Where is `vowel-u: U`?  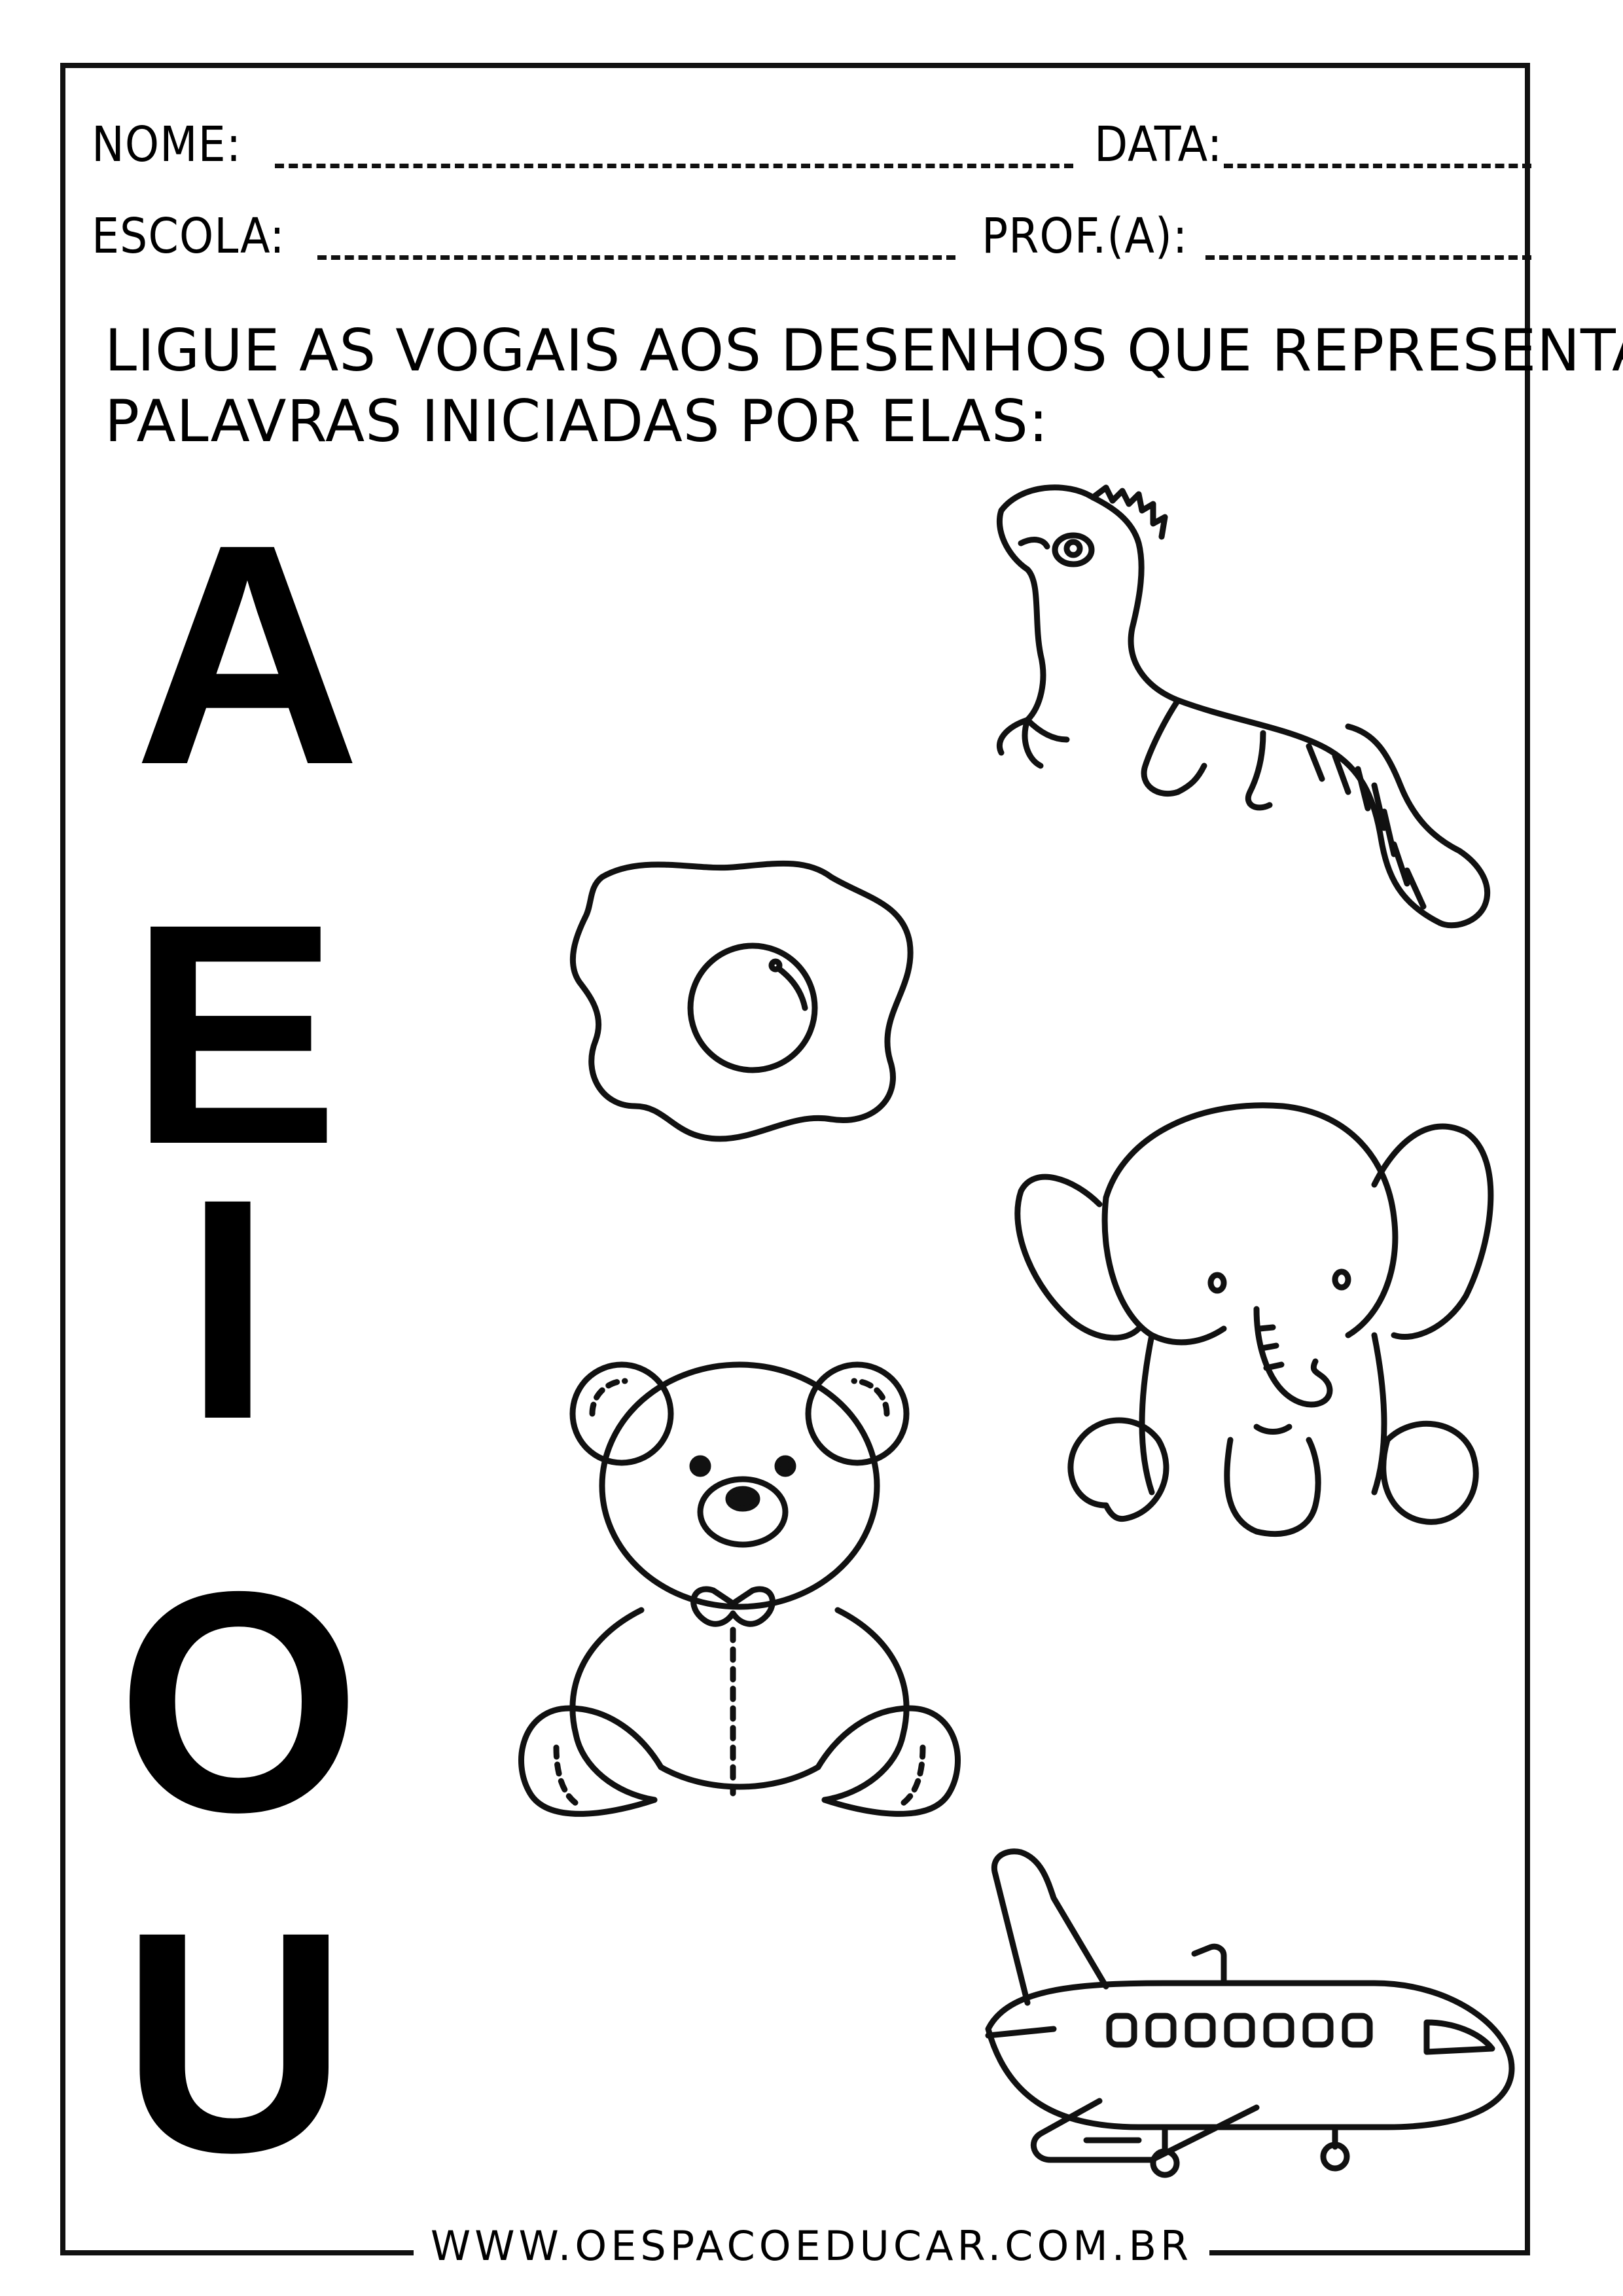 vowel-u: U is located at coordinates (235, 2042).